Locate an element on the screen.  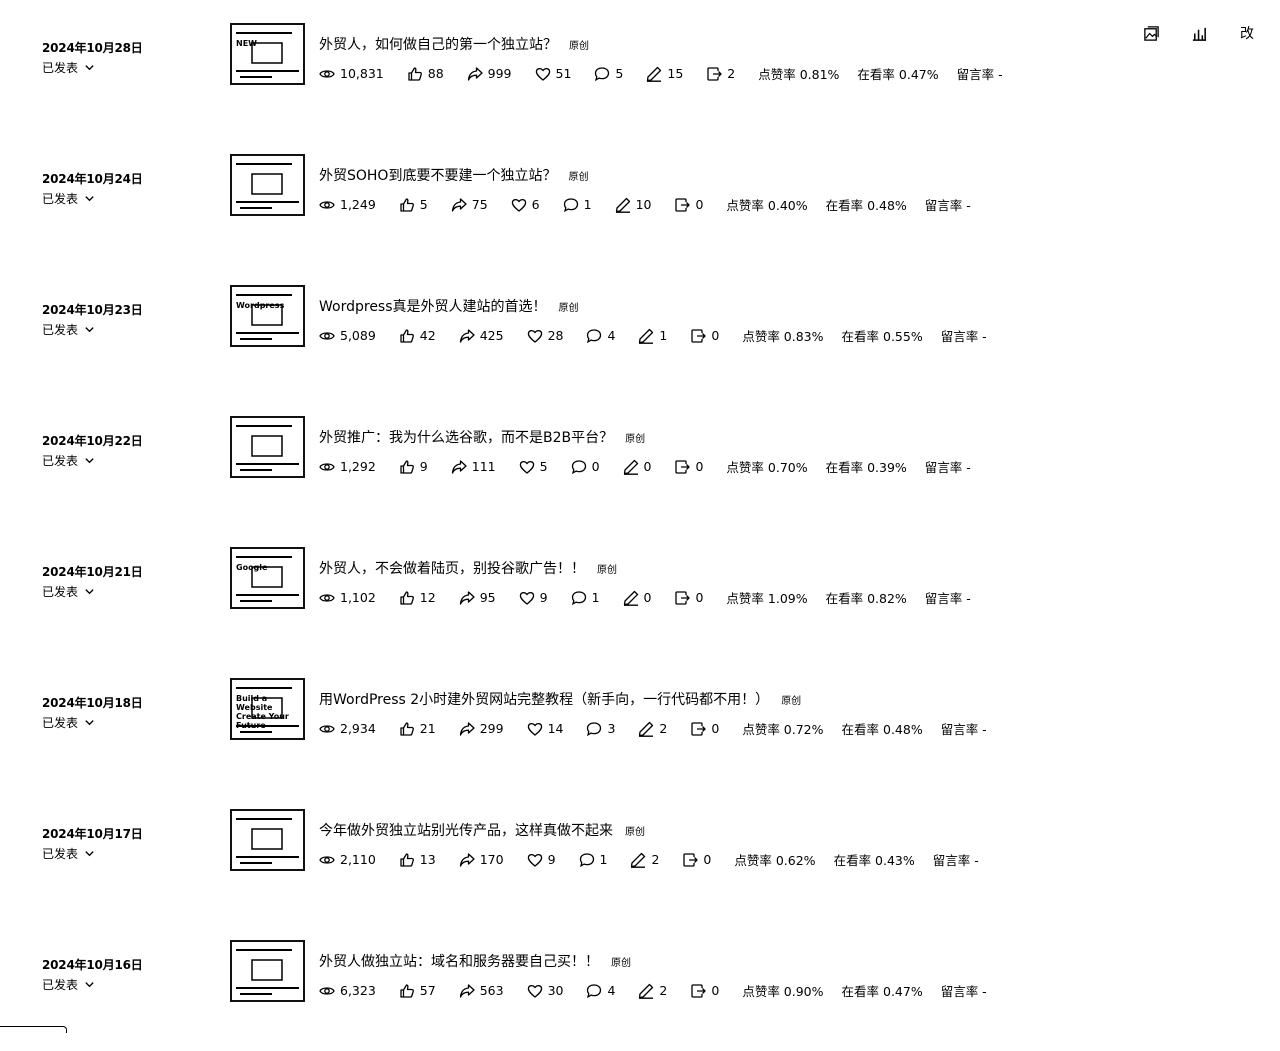
likes-stat: 12 is located at coordinates (417, 598).